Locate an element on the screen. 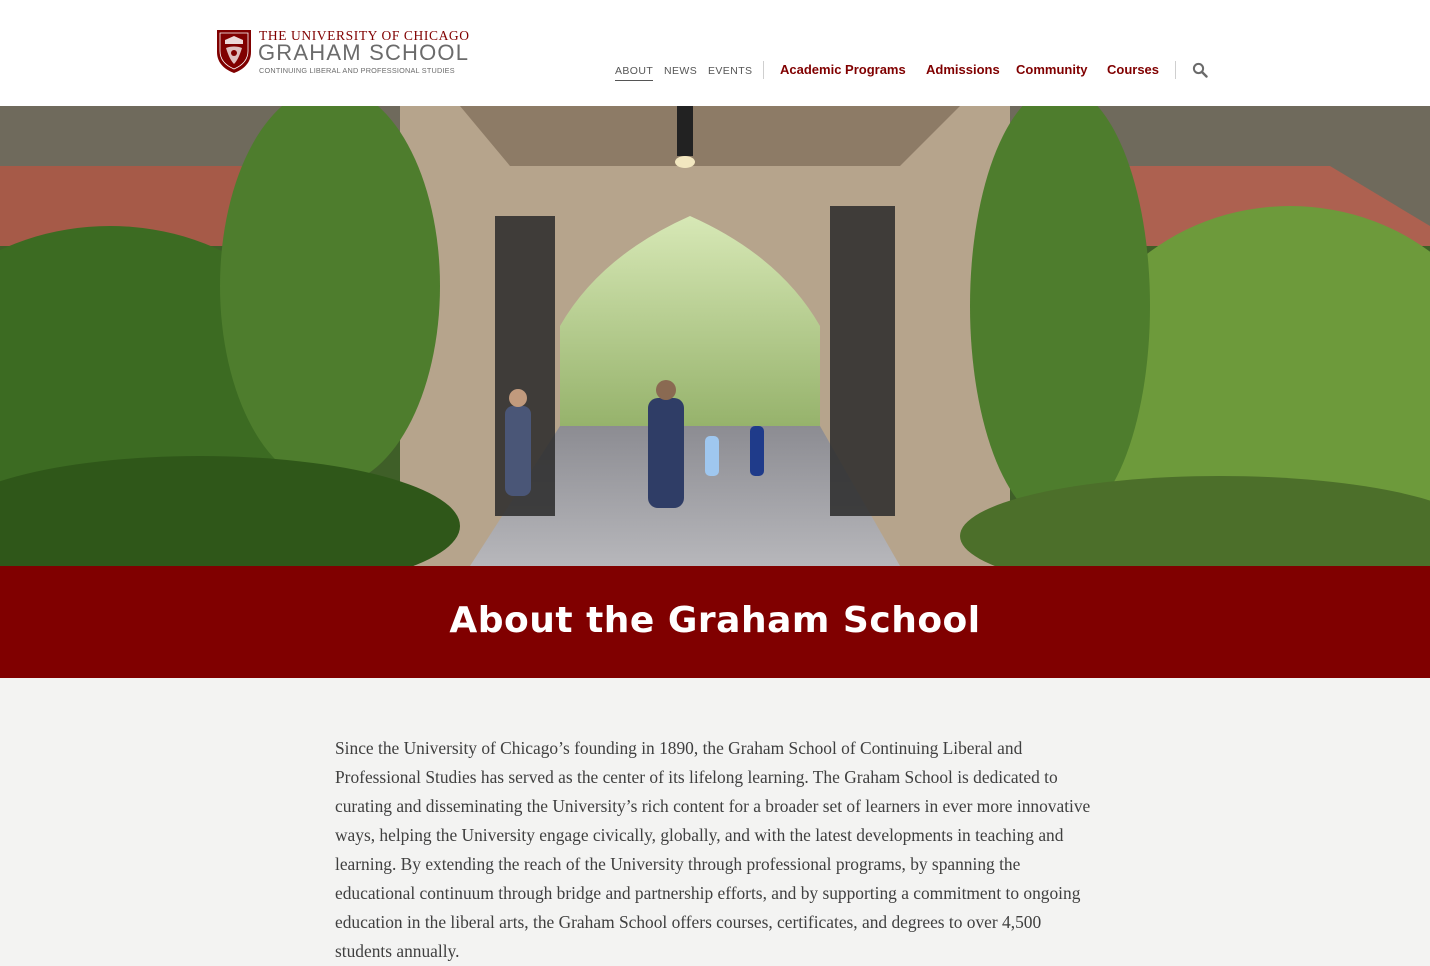 Image resolution: width=1430 pixels, height=966 pixels. nav-academic-programs: Academic Programs is located at coordinates (843, 69).